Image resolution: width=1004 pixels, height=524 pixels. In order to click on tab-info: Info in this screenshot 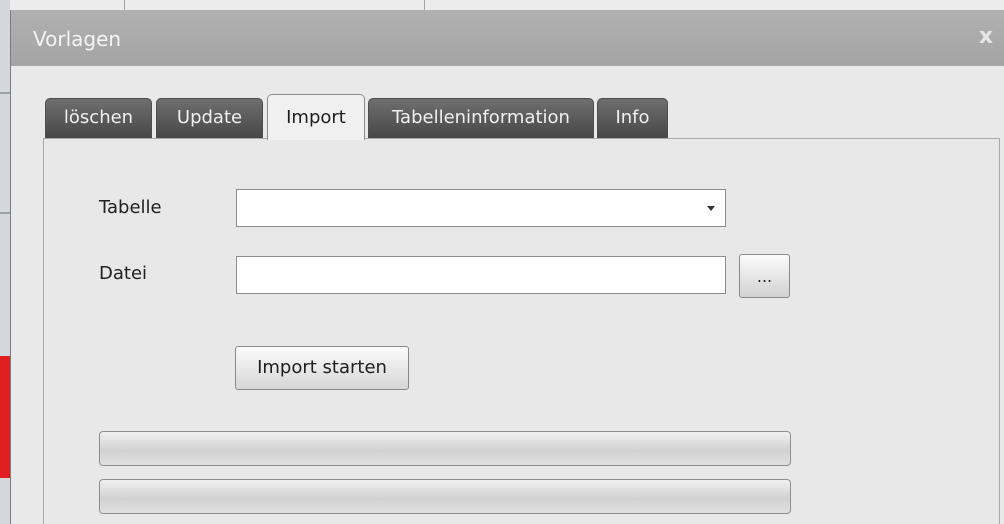, I will do `click(632, 118)`.